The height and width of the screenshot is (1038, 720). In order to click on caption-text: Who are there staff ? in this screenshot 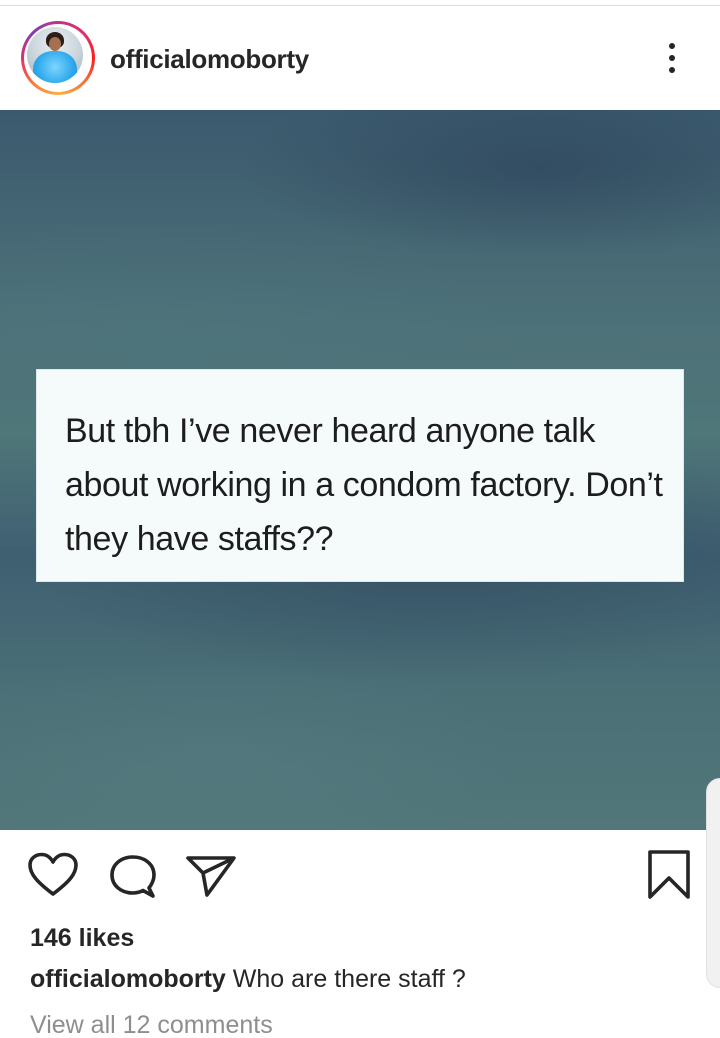, I will do `click(345, 979)`.